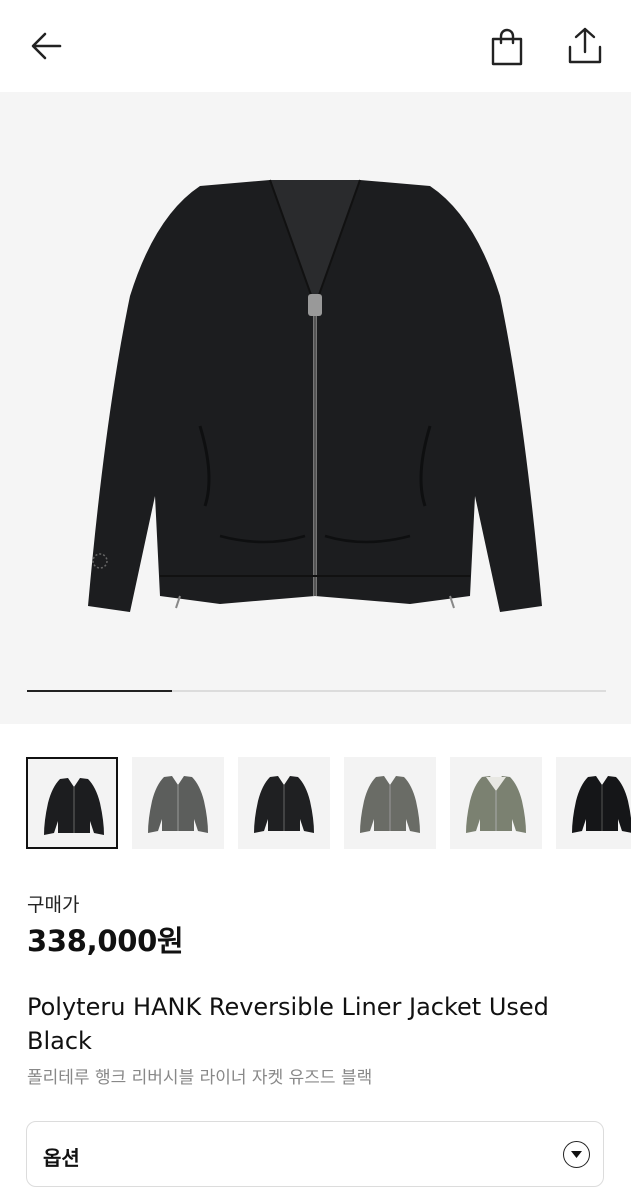  Describe the element at coordinates (105, 941) in the screenshot. I see `price-value: 338,000원` at that location.